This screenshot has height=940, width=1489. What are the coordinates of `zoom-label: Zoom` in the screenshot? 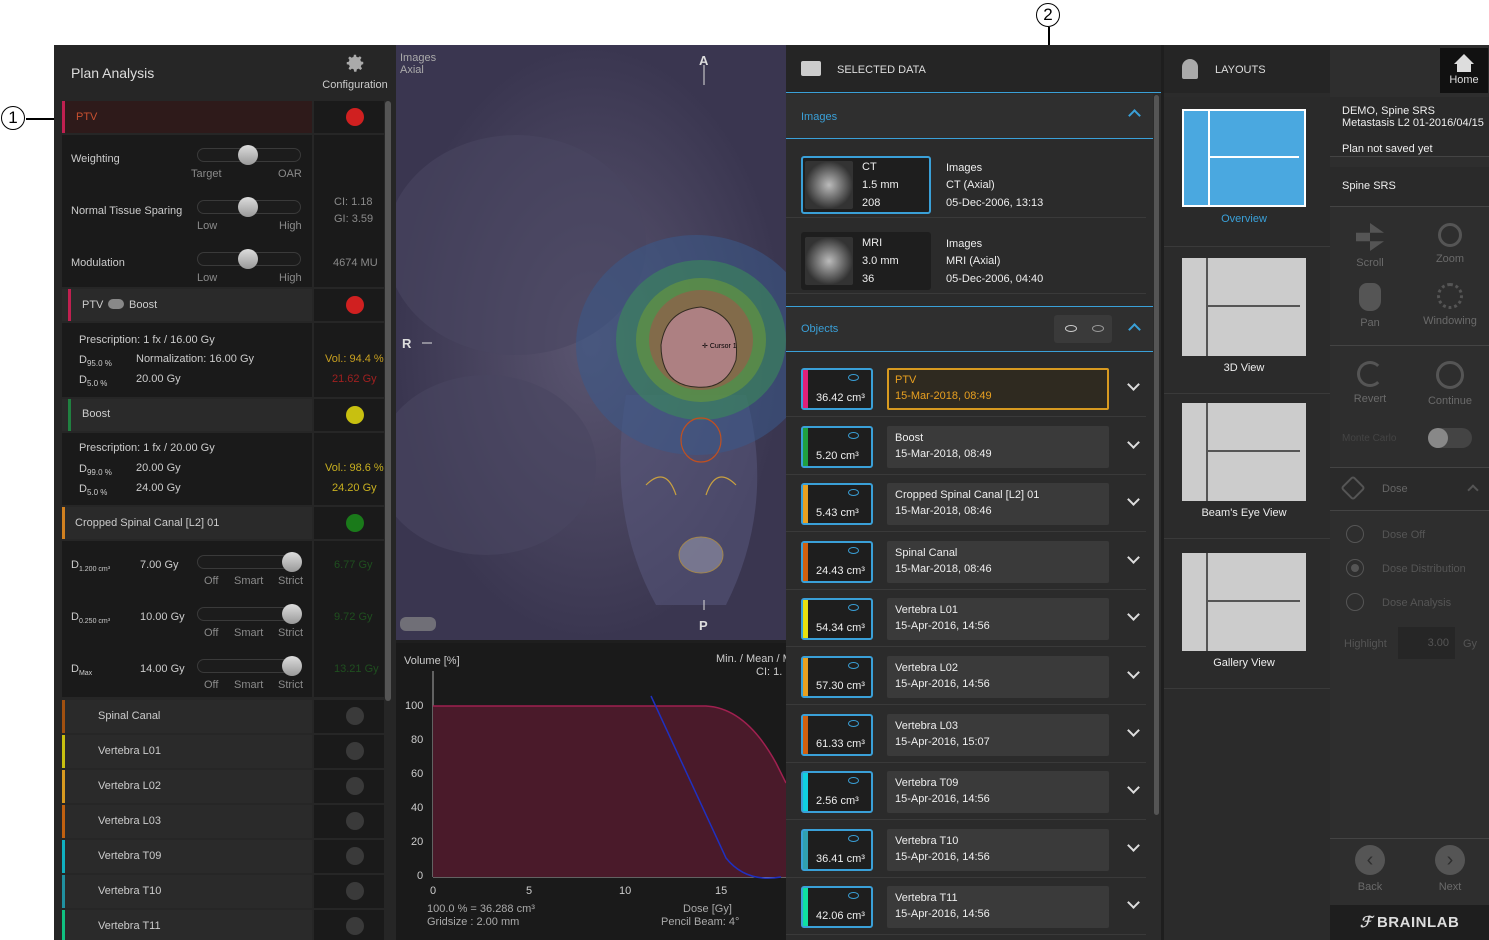 It's located at (1450, 259).